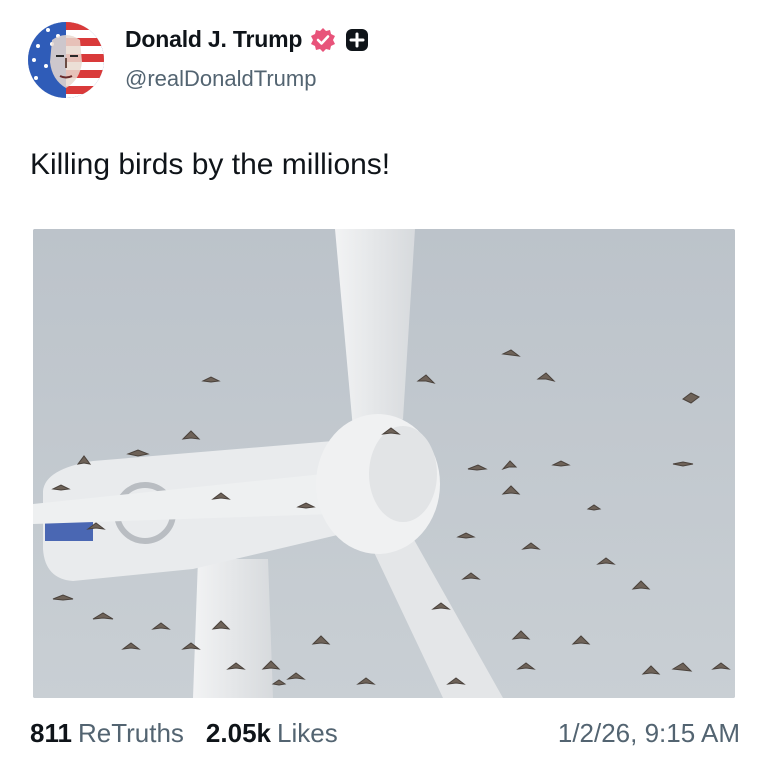 This screenshot has height=781, width=768. I want to click on retruths-count: 811, so click(51, 733).